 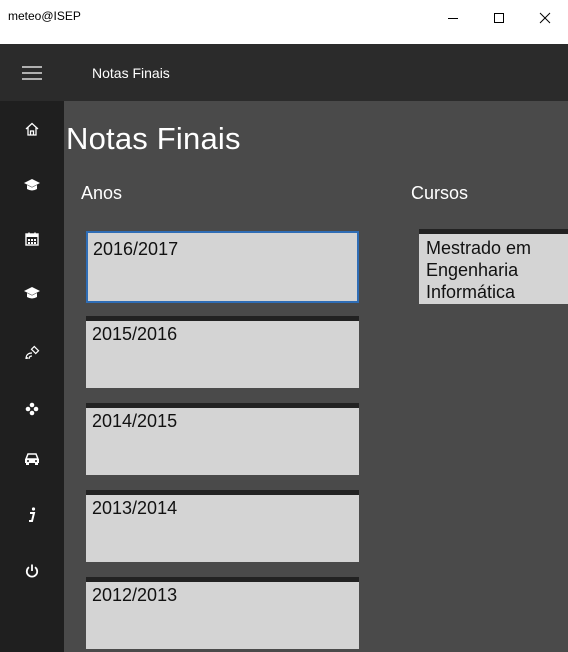 I want to click on maximize-button, so click(x=499, y=22).